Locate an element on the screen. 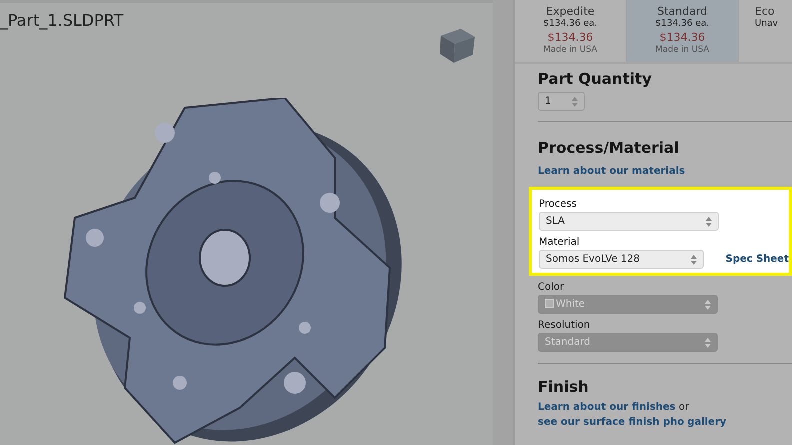 This screenshot has height=445, width=792. connector-text: or is located at coordinates (684, 407).